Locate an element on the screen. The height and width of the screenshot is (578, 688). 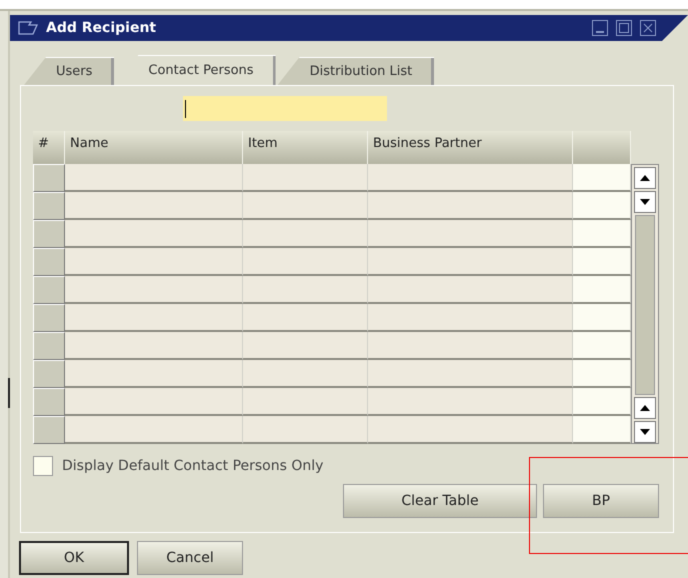
scroll-thumb is located at coordinates (645, 305).